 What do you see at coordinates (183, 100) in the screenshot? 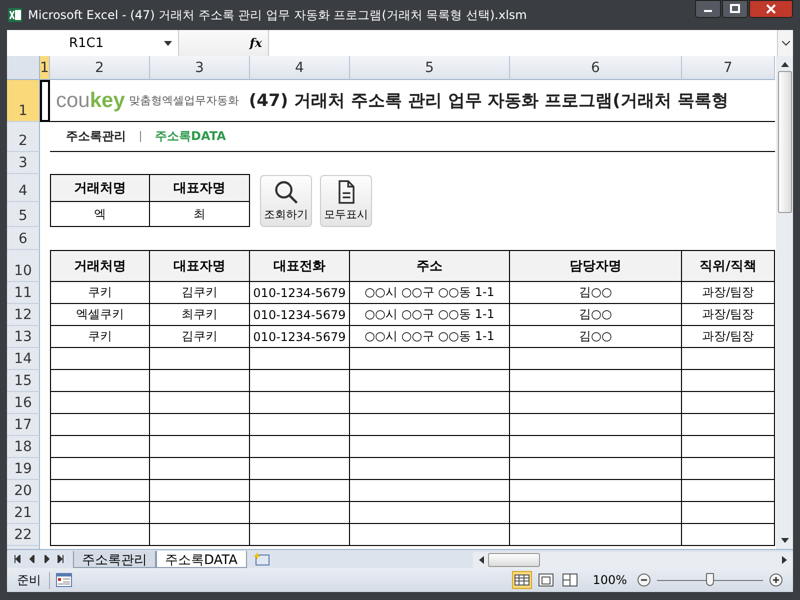
I see `logo-tagline: 맞춤형엑셀업무자동화` at bounding box center [183, 100].